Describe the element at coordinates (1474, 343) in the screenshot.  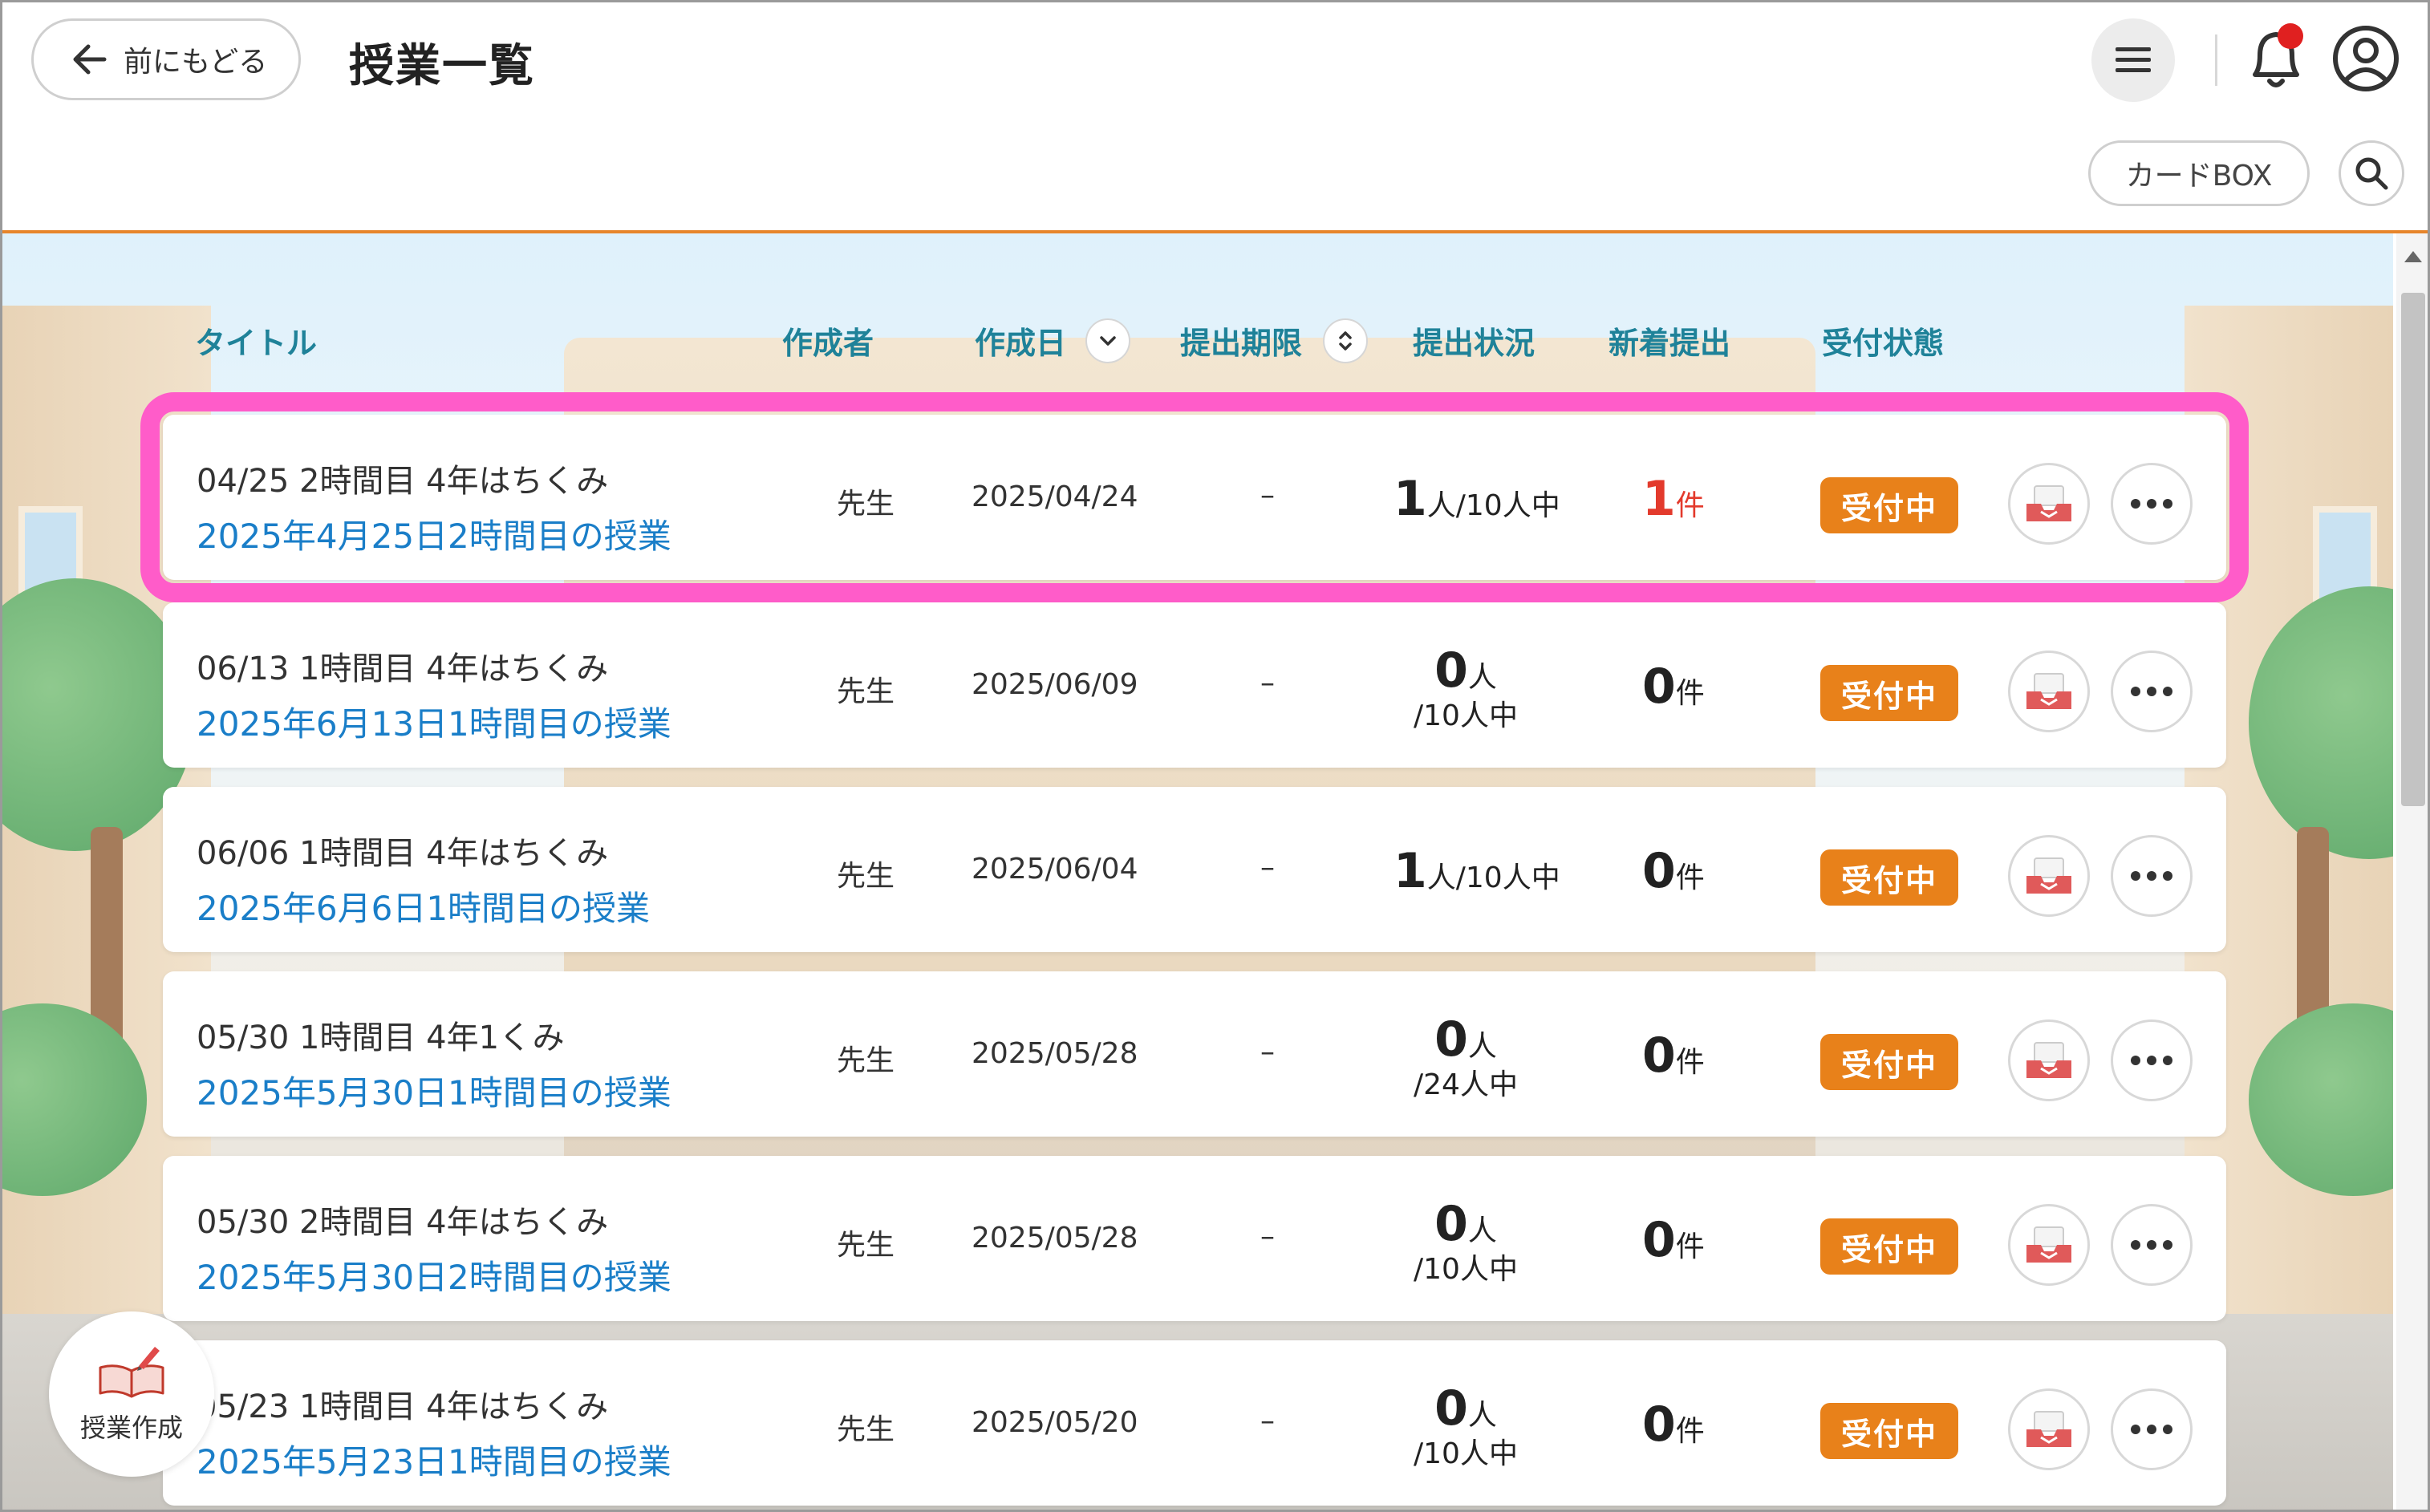
I see `column-header-status: 提出状況` at that location.